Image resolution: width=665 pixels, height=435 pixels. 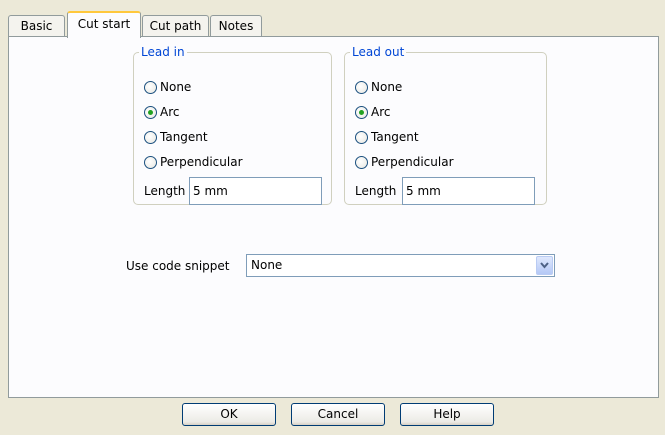 I want to click on tab-basic: Basic, so click(x=36, y=25).